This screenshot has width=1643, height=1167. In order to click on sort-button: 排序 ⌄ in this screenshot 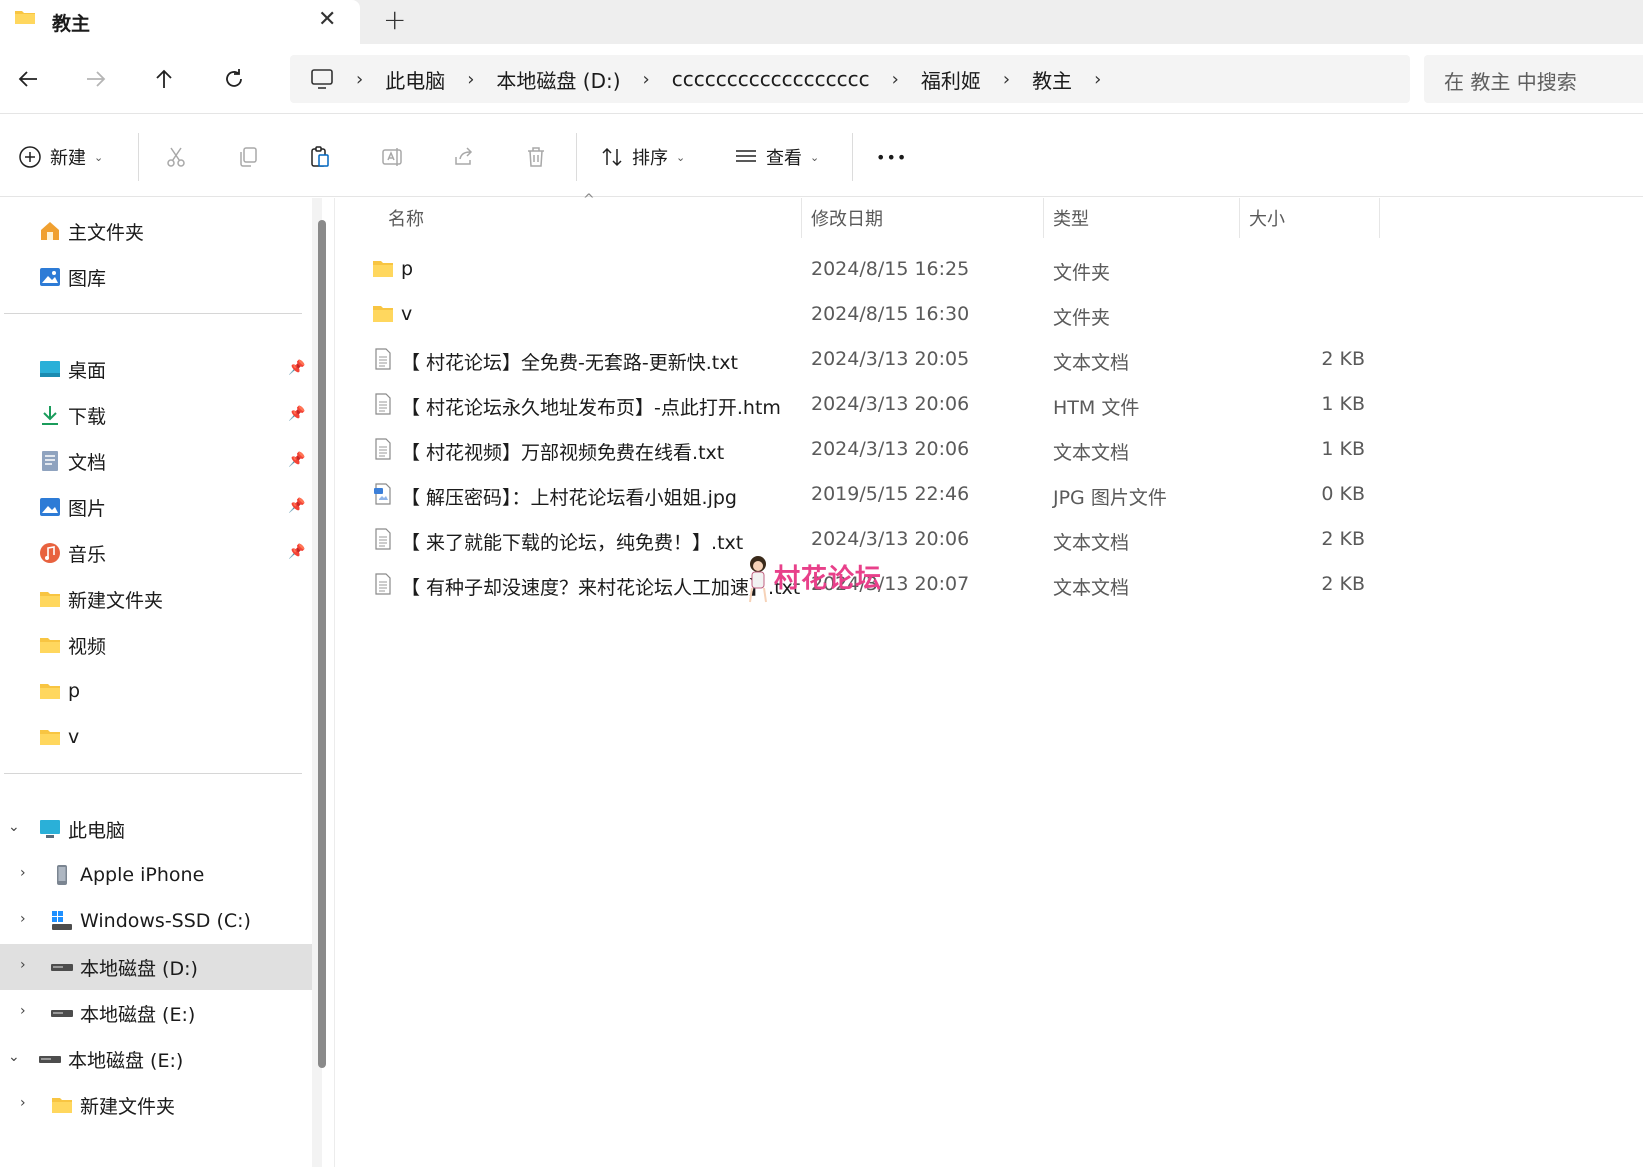, I will do `click(642, 157)`.